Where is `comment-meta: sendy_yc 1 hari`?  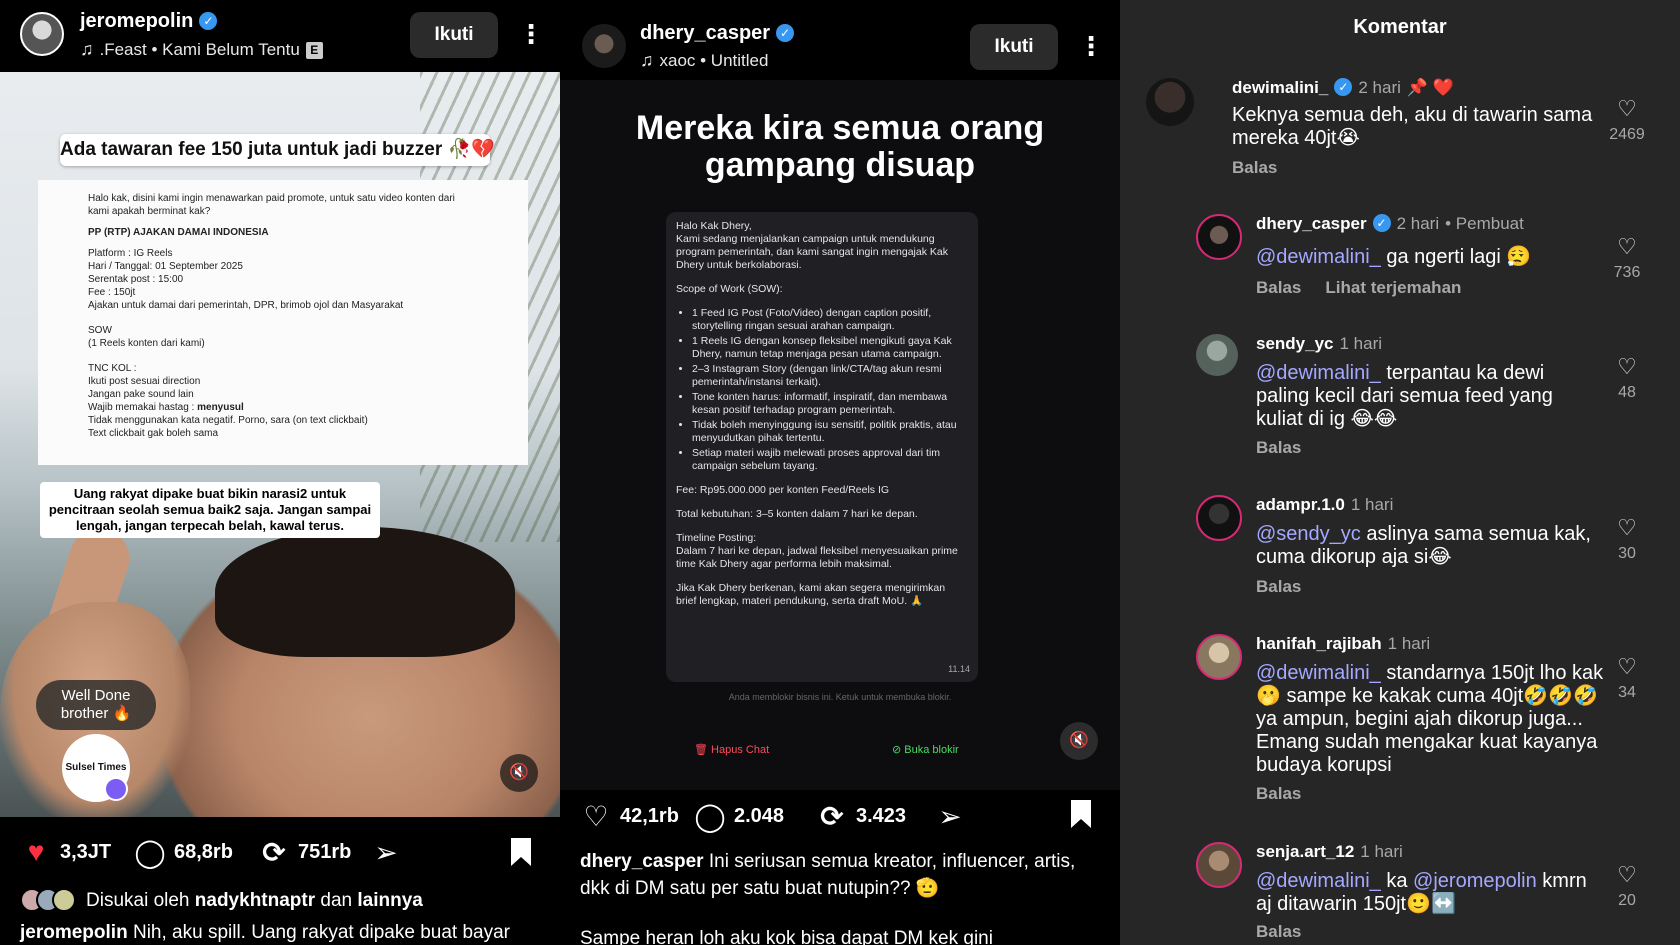
comment-meta: sendy_yc 1 hari is located at coordinates (1319, 344).